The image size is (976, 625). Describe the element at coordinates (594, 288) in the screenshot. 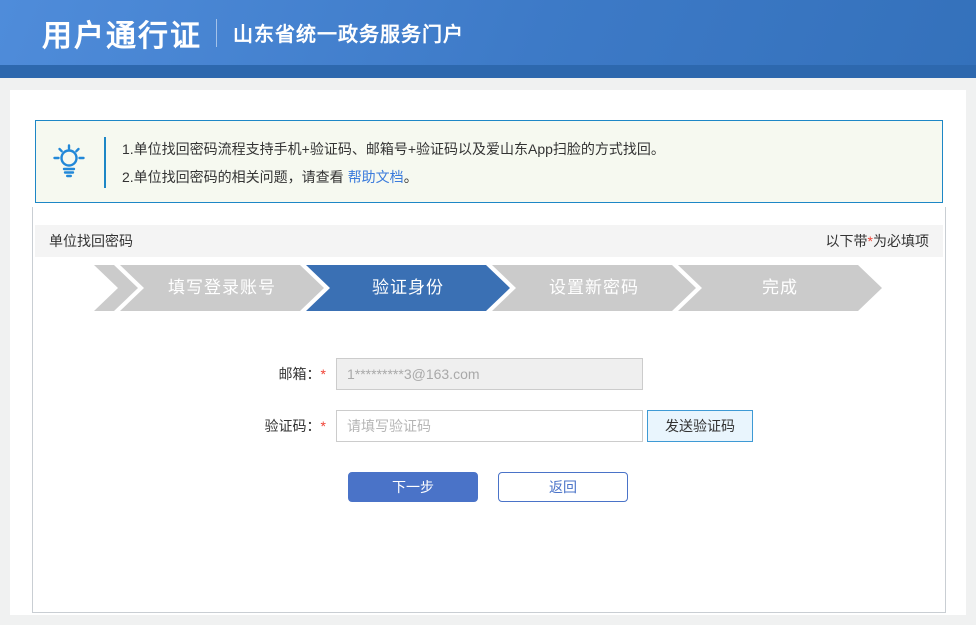

I see `step-3-set-new-password: 设置新密码` at that location.